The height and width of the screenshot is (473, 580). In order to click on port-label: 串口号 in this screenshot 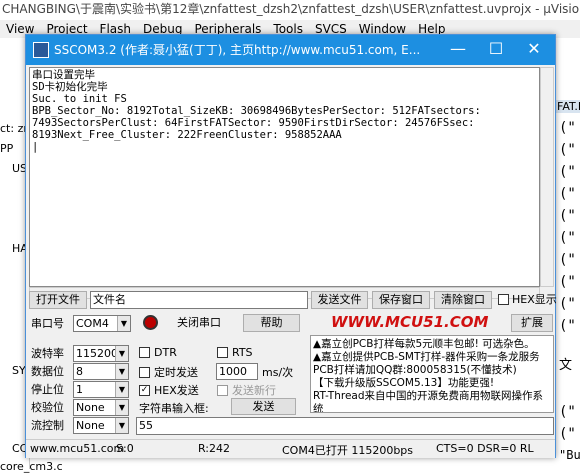, I will do `click(47, 323)`.